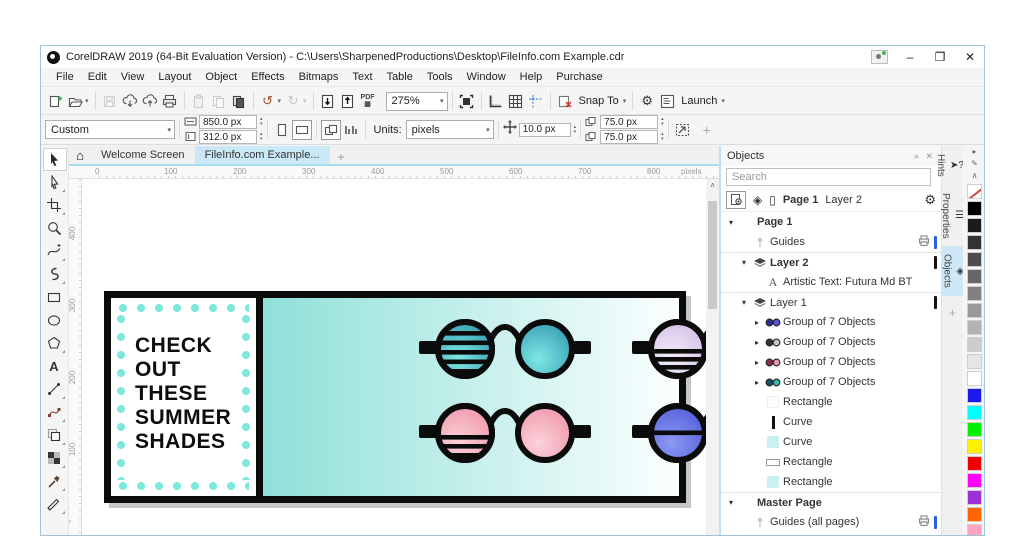  Describe the element at coordinates (531, 77) in the screenshot. I see `menu-help: Help` at that location.